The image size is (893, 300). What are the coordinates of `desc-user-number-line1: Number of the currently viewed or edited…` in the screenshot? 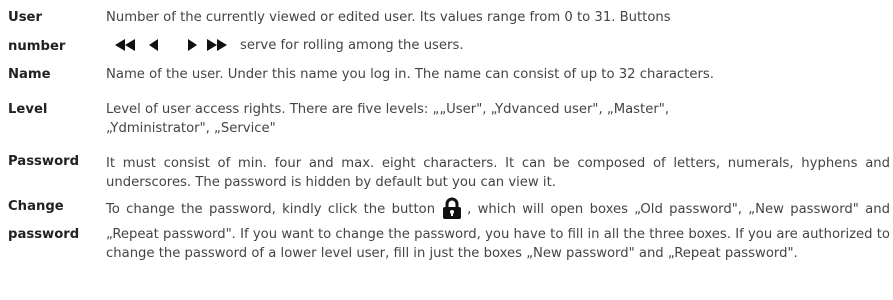 It's located at (388, 17).